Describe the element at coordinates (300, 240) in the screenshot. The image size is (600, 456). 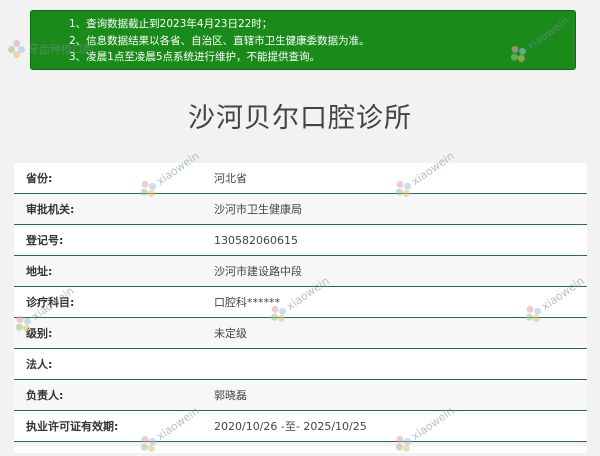
I see `table-row: 登记号: 130582060615` at that location.